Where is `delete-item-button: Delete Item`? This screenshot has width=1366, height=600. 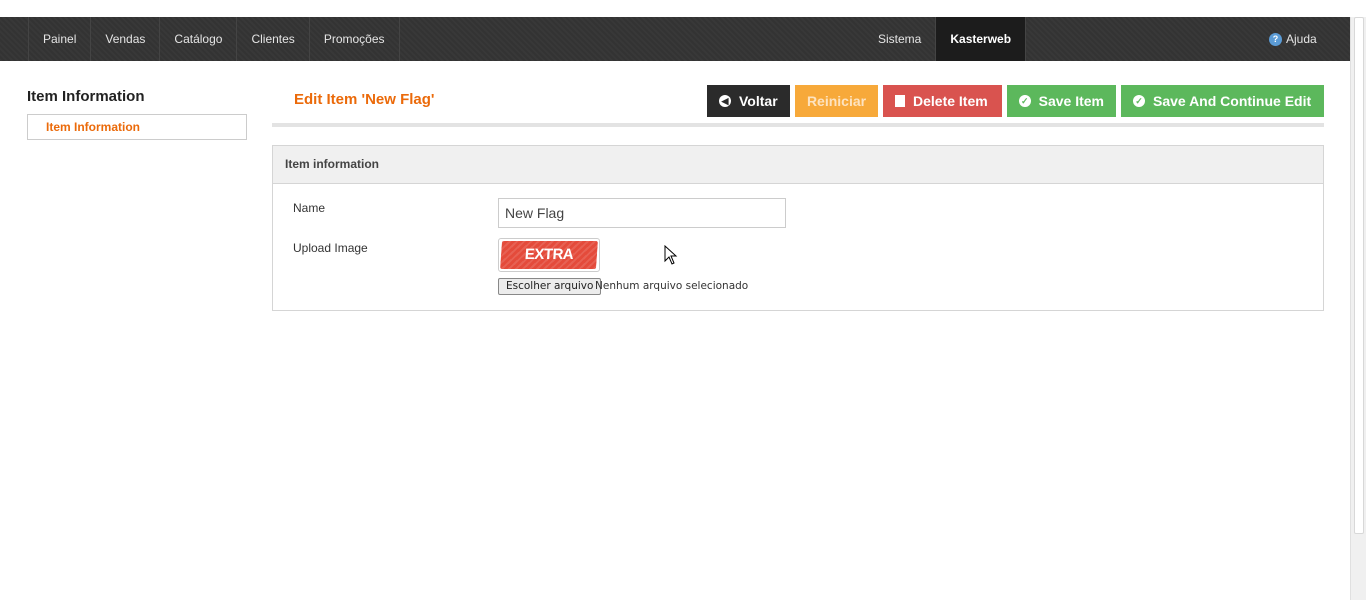 delete-item-button: Delete Item is located at coordinates (942, 101).